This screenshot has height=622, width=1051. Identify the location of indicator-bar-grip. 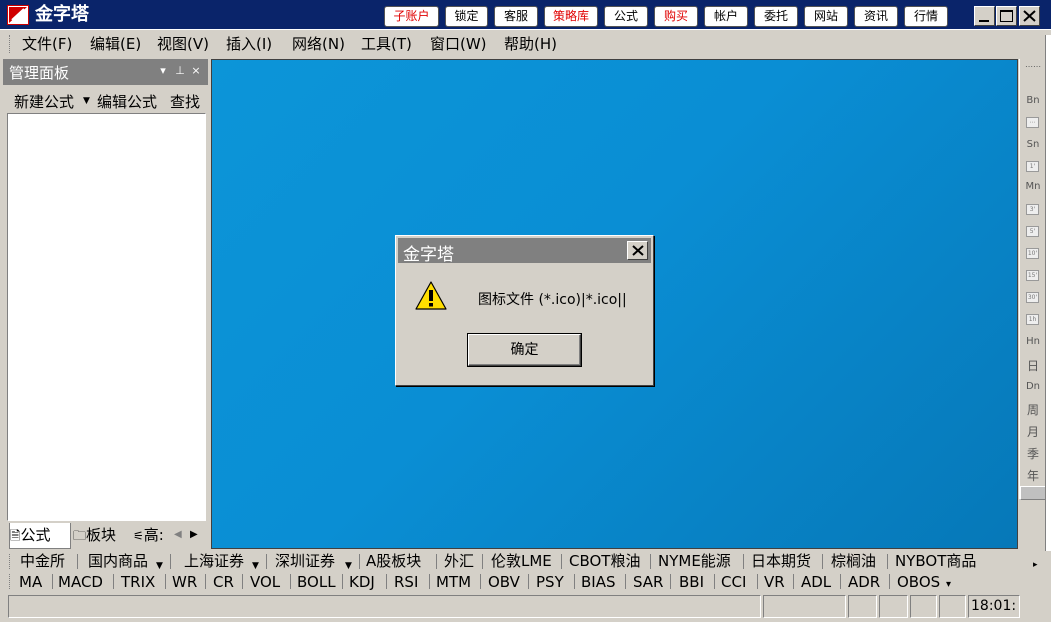
(10, 581).